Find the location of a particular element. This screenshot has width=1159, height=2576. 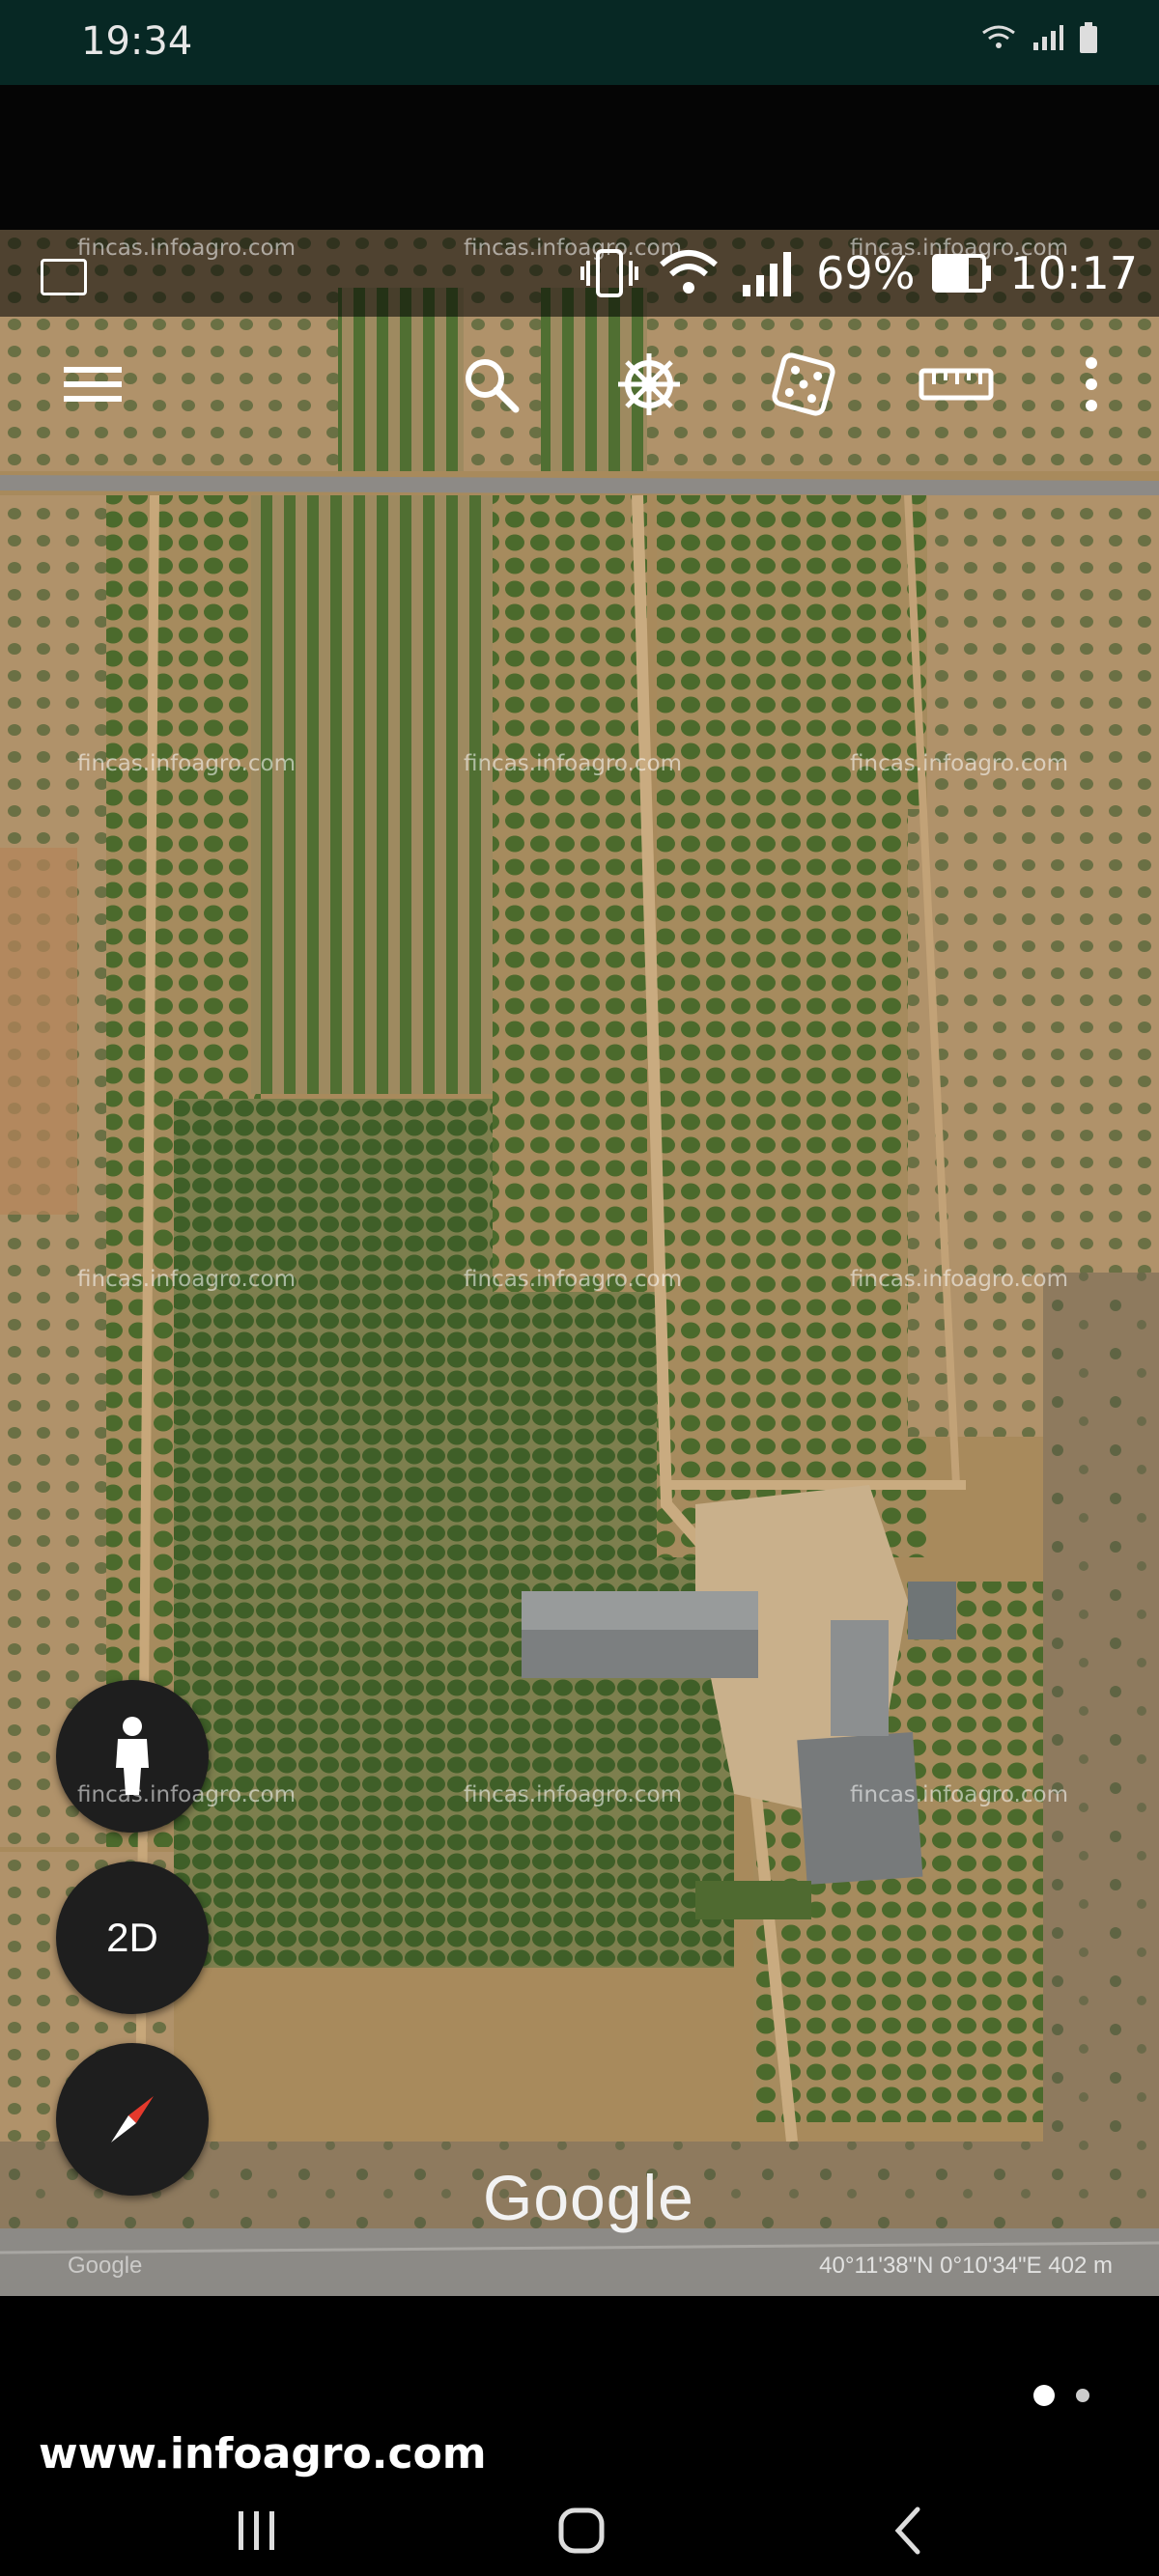

dice-icon is located at coordinates (804, 384).